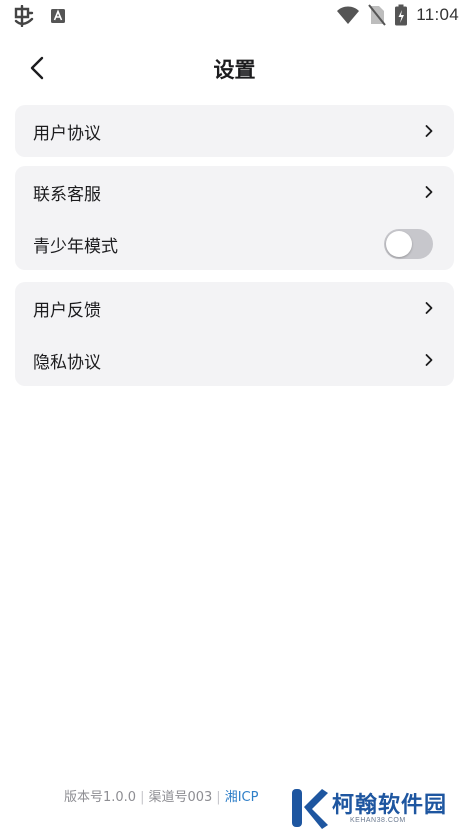 The image size is (469, 833). I want to click on row-user-agreement: 用户协议, so click(234, 131).